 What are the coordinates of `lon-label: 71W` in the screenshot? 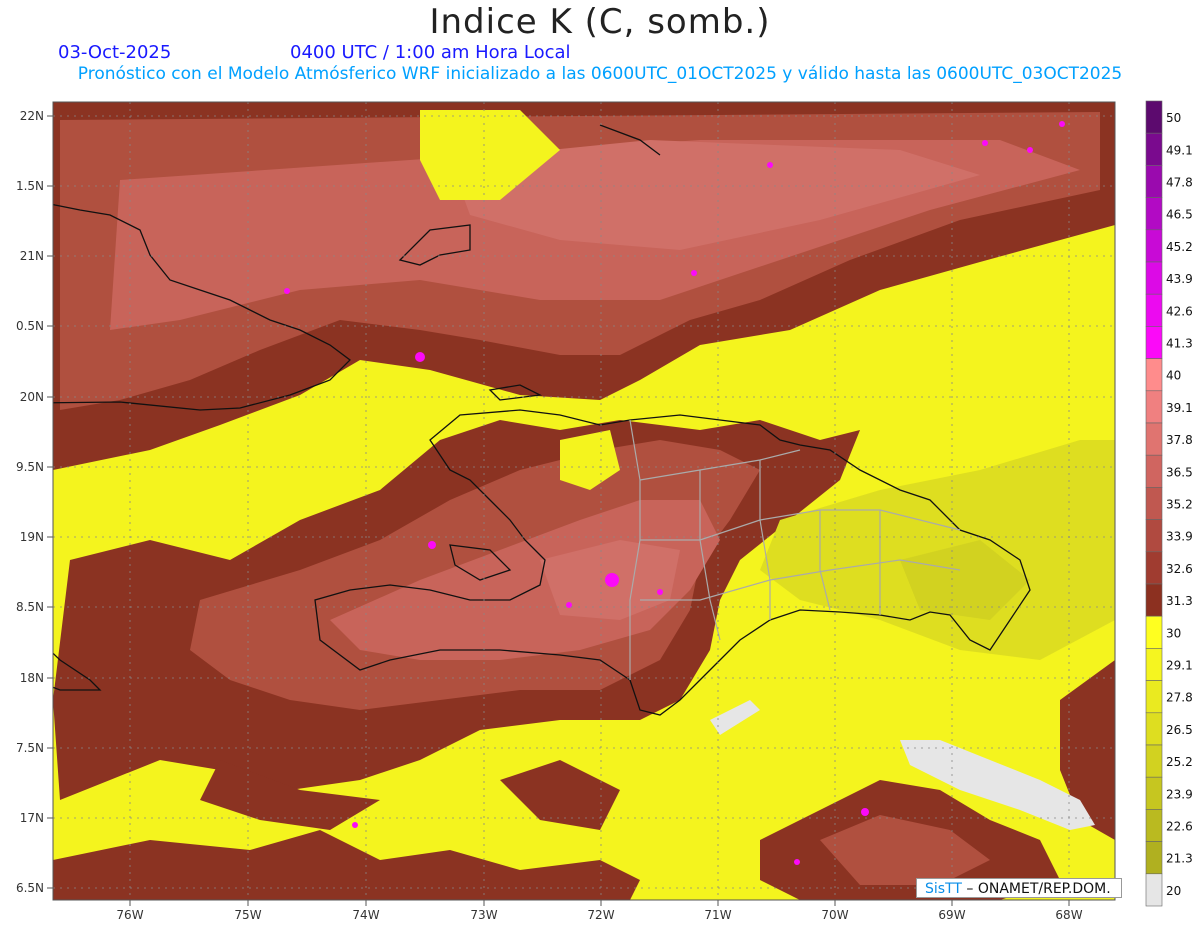 It's located at (717, 915).